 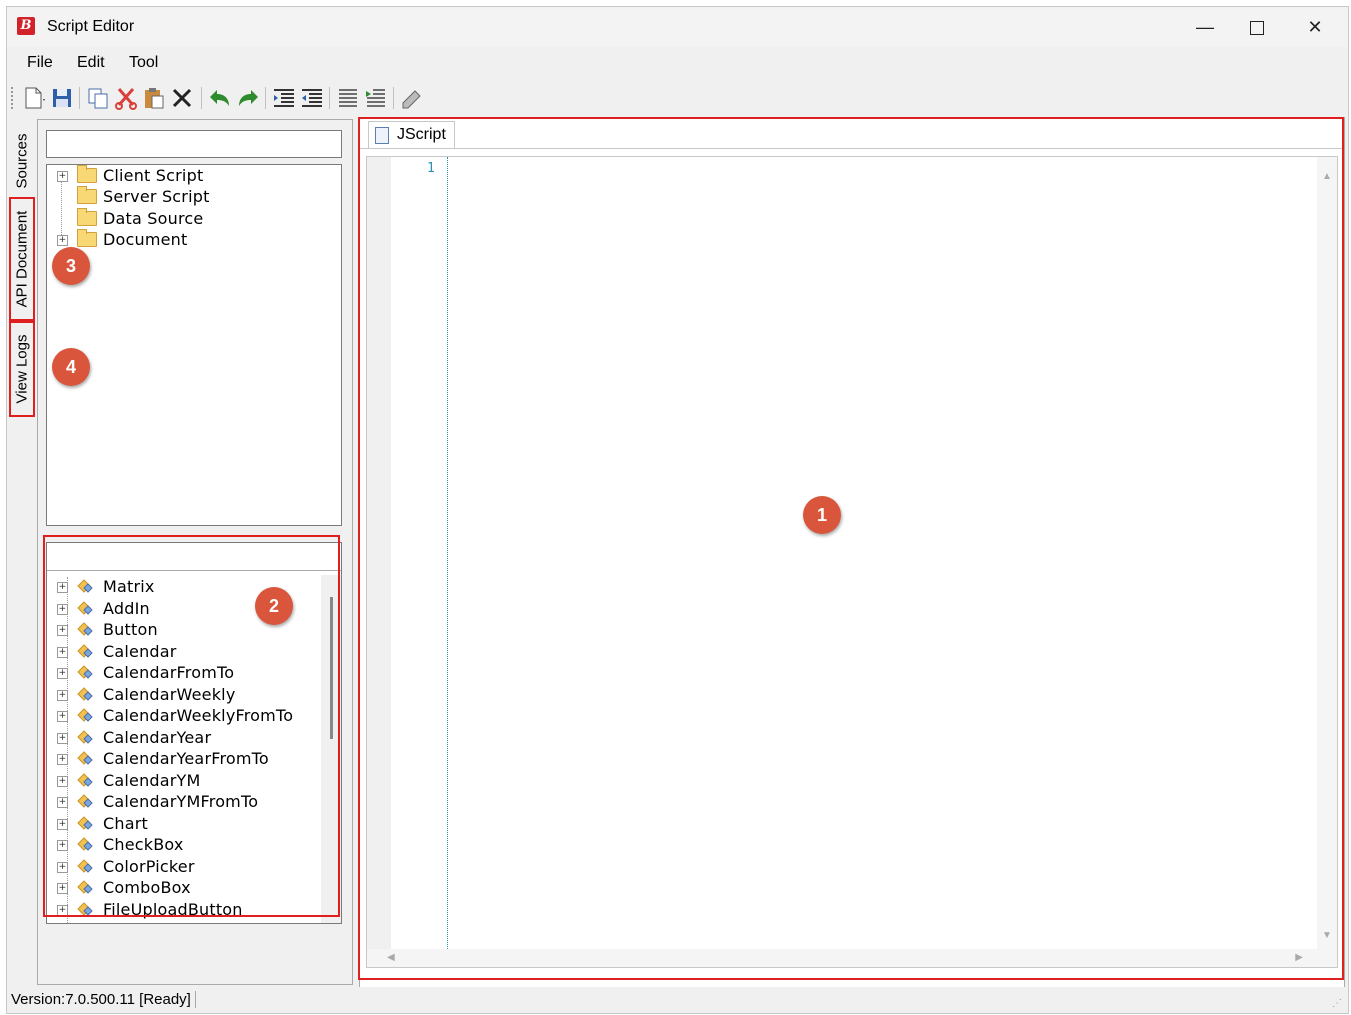 I want to click on maximize-icon, so click(x=1257, y=28).